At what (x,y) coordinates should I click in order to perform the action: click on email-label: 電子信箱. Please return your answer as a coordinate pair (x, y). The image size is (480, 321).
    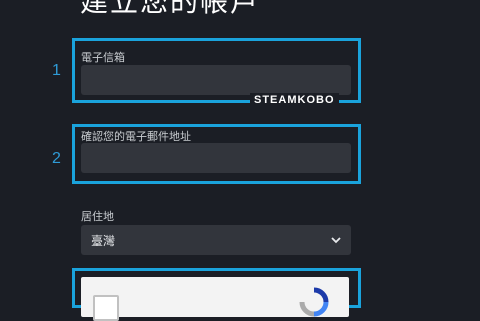
    Looking at the image, I should click on (103, 57).